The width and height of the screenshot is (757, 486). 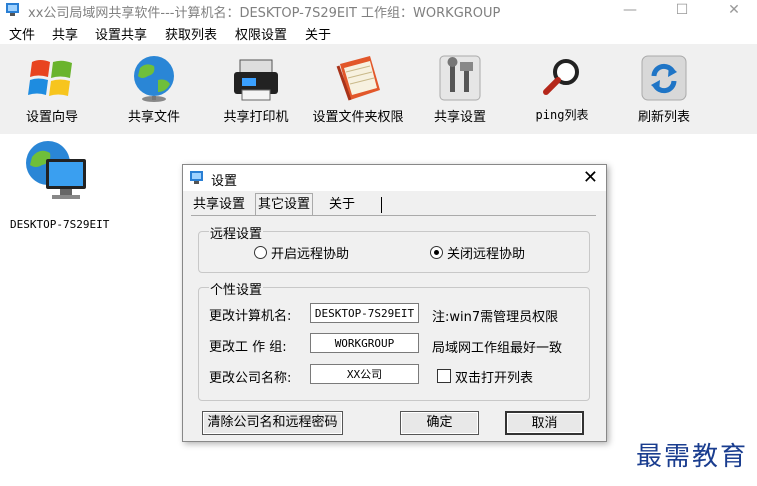 I want to click on dialog-title-bar: 设置 ✕, so click(x=394, y=178).